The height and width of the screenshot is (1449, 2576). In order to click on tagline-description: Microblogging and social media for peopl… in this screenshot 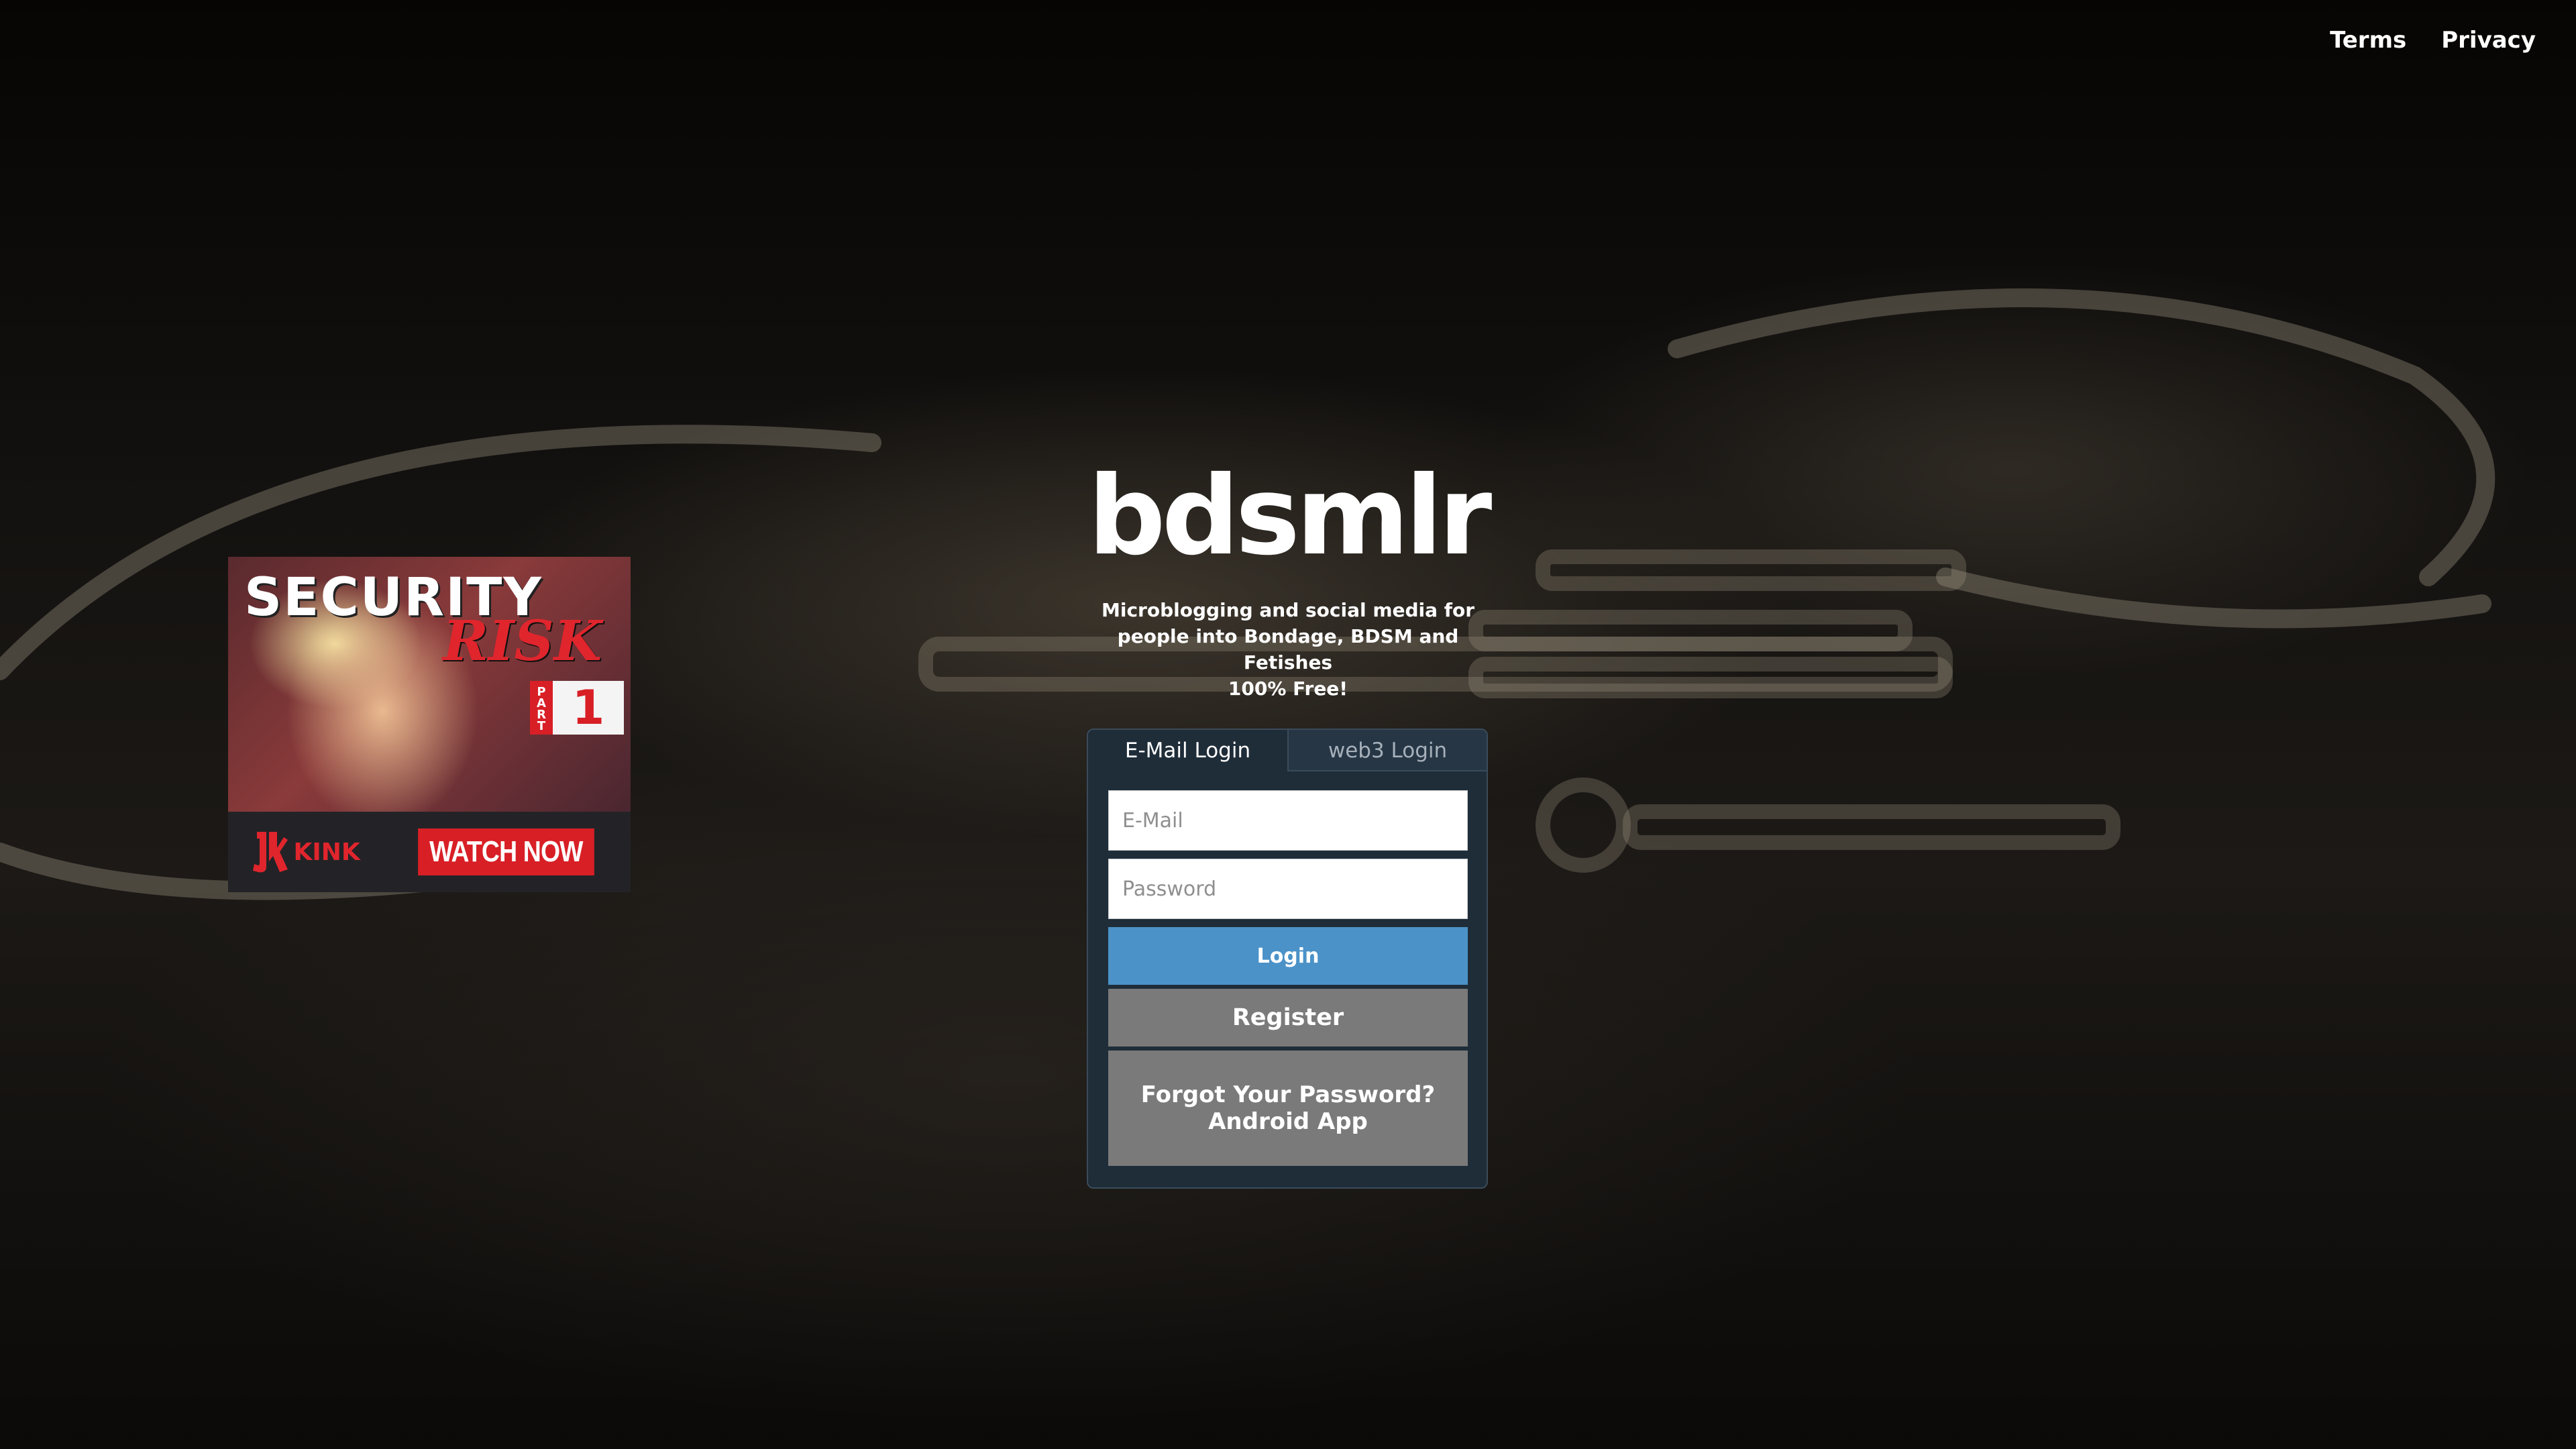, I will do `click(1288, 636)`.